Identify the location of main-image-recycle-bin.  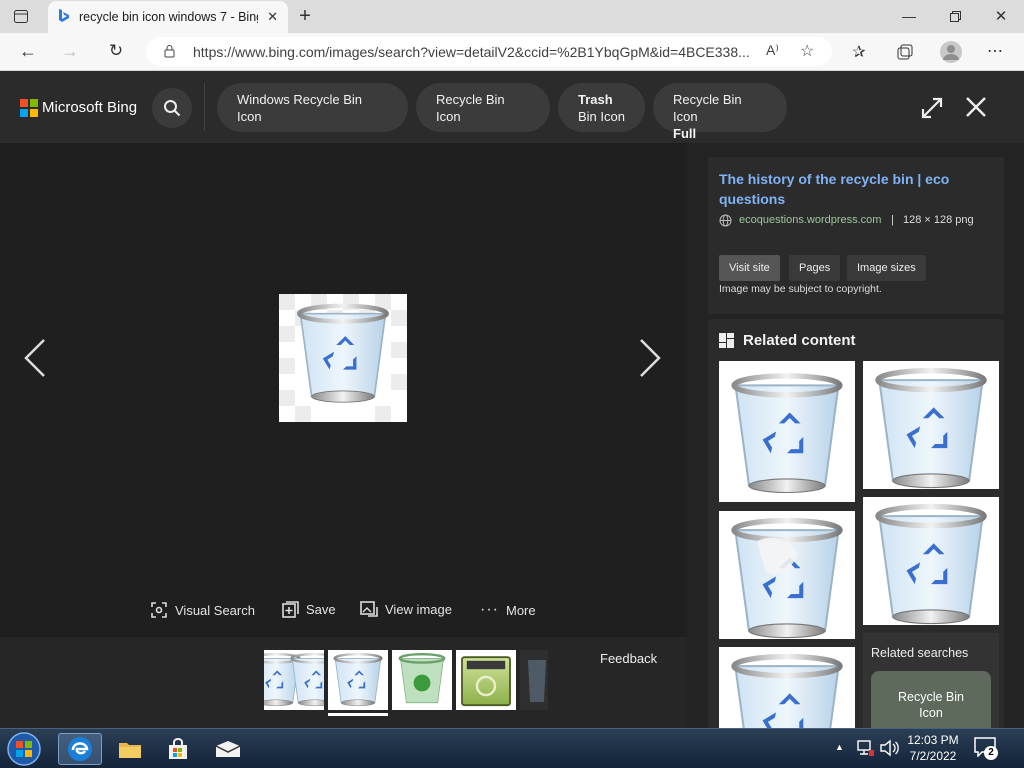
(343, 358).